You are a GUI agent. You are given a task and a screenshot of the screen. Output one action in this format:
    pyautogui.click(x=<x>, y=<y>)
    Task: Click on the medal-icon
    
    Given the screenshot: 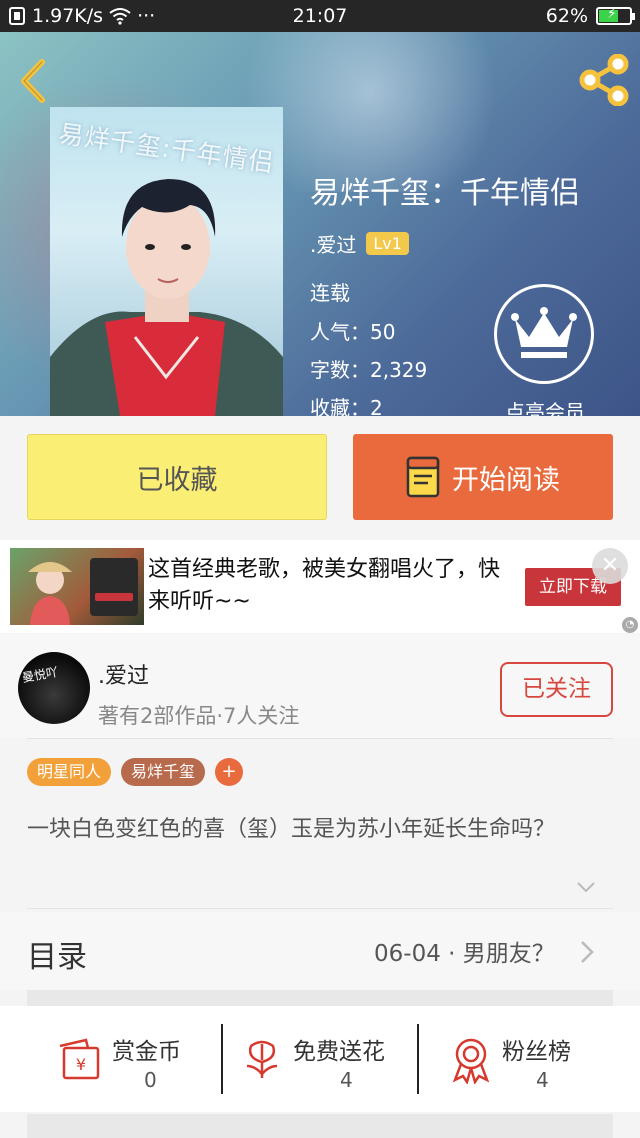 What is the action you would take?
    pyautogui.click(x=471, y=1061)
    